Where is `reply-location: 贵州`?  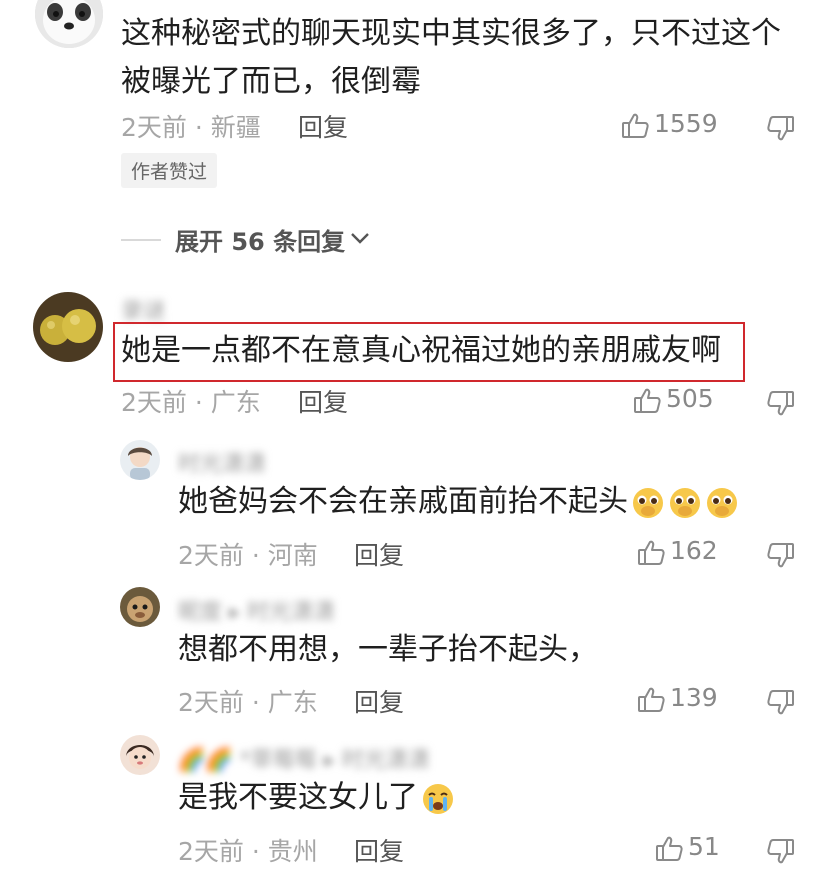
reply-location: 贵州 is located at coordinates (292, 851).